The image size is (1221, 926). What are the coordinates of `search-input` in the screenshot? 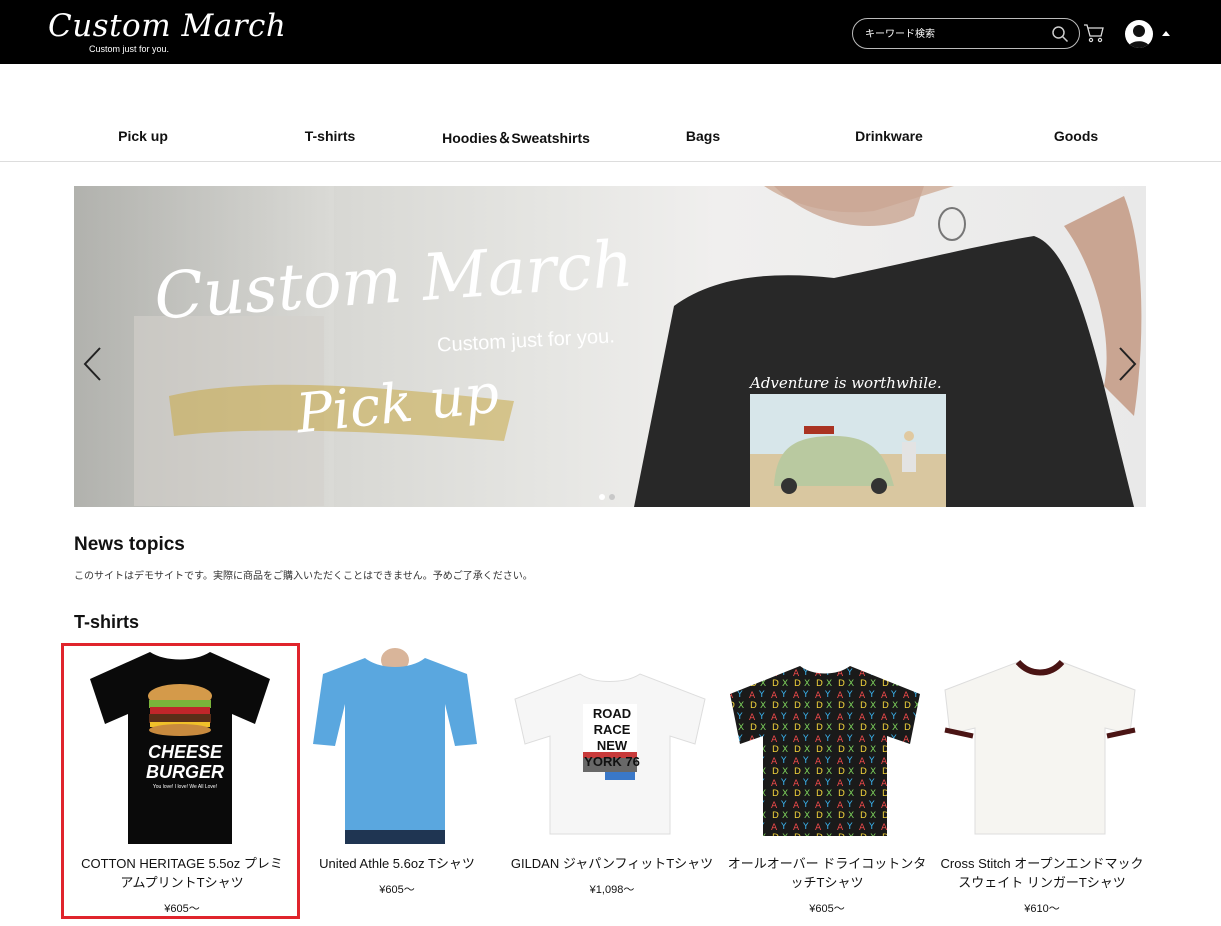 It's located at (955, 34).